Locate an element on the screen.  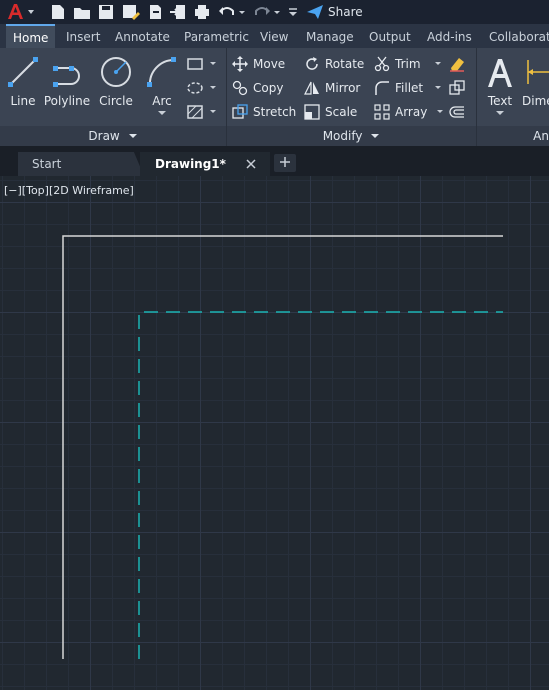
plus-icon is located at coordinates (285, 162).